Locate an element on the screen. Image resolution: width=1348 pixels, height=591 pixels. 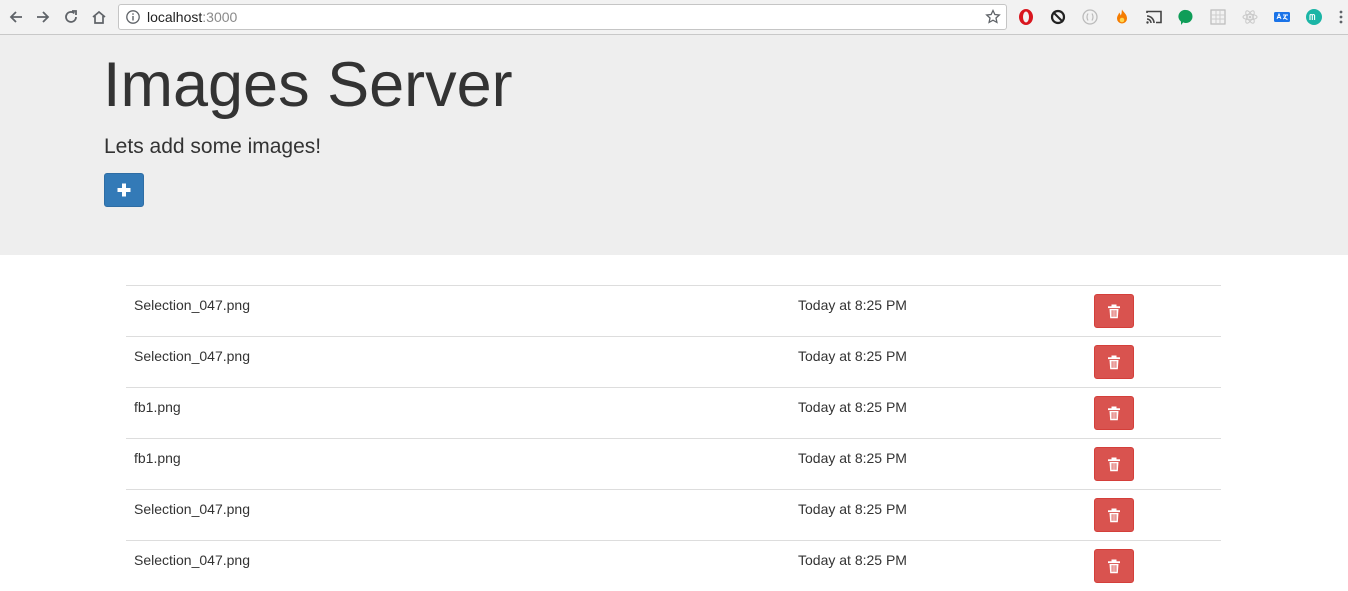
url-text: localhost:3000 is located at coordinates (192, 17).